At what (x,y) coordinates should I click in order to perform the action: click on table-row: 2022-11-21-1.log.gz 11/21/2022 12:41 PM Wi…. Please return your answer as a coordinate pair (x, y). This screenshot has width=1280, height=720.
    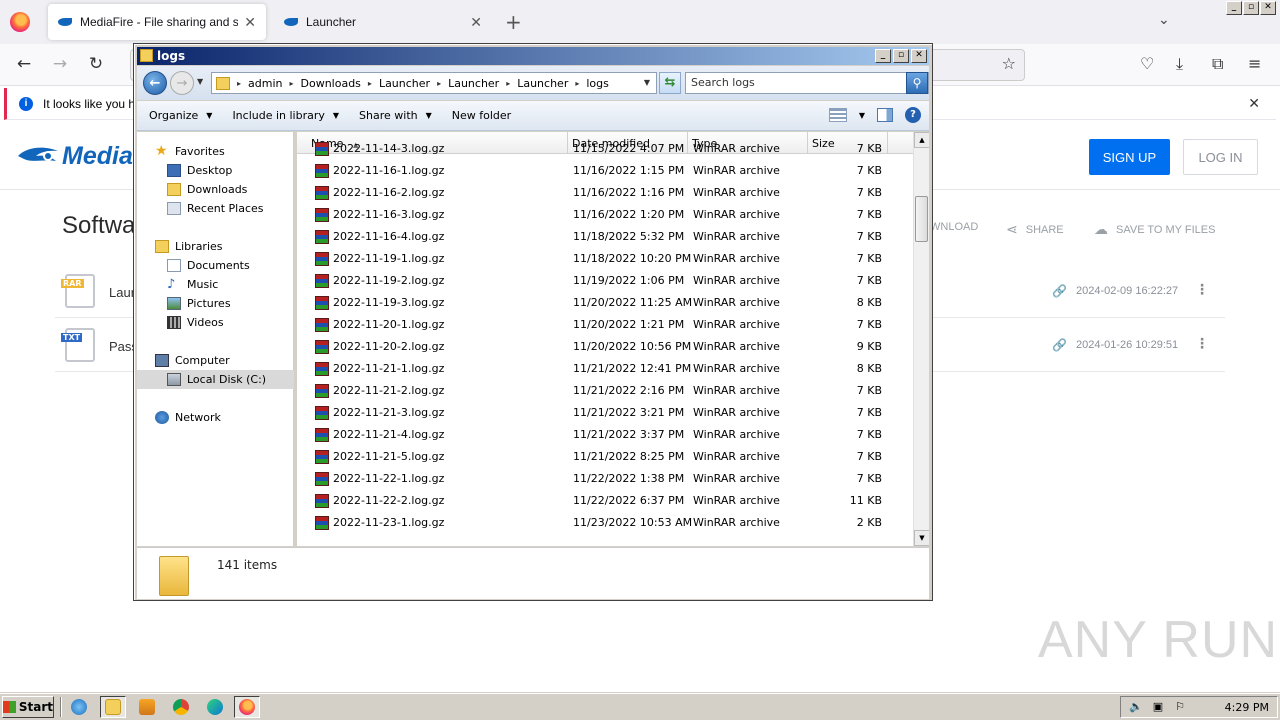
    Looking at the image, I should click on (605, 369).